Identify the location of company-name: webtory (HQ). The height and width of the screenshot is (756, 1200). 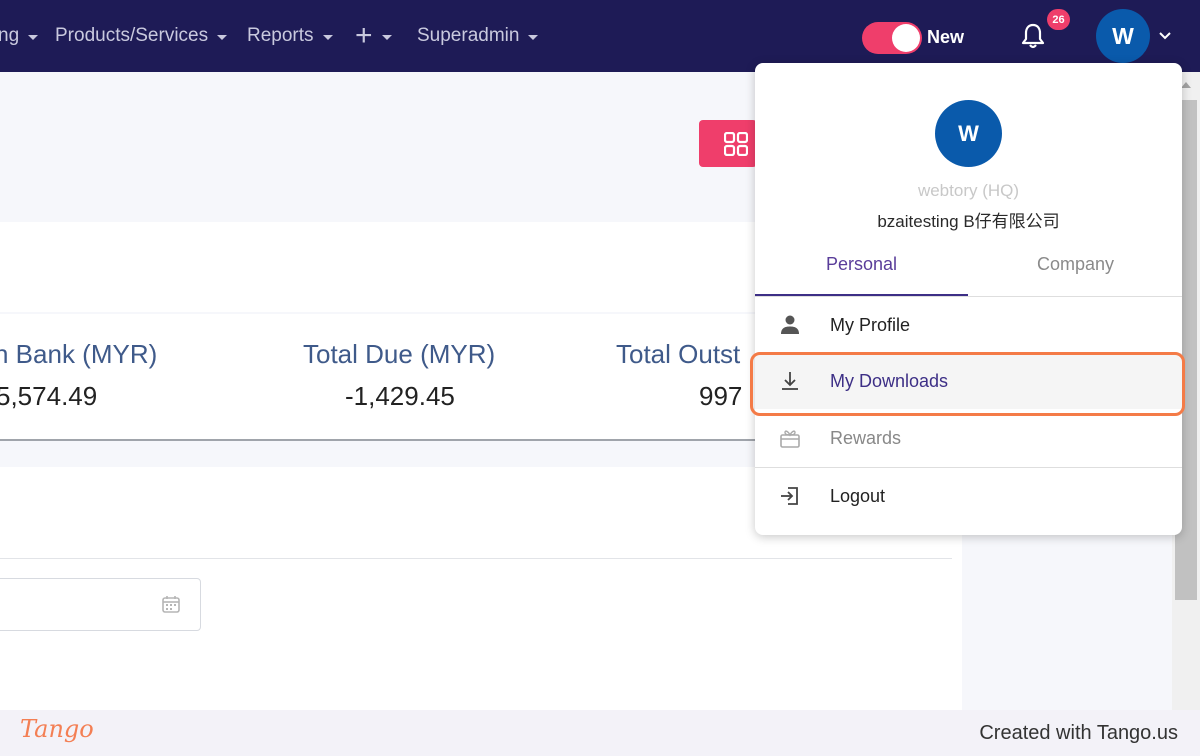
(968, 190).